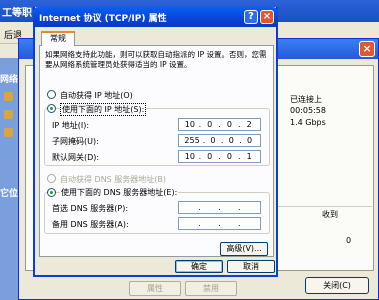  I want to click on default-gateway-label: 默认网关(D):, so click(76, 157).